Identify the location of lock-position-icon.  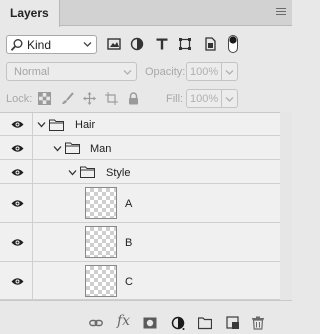
(89, 98).